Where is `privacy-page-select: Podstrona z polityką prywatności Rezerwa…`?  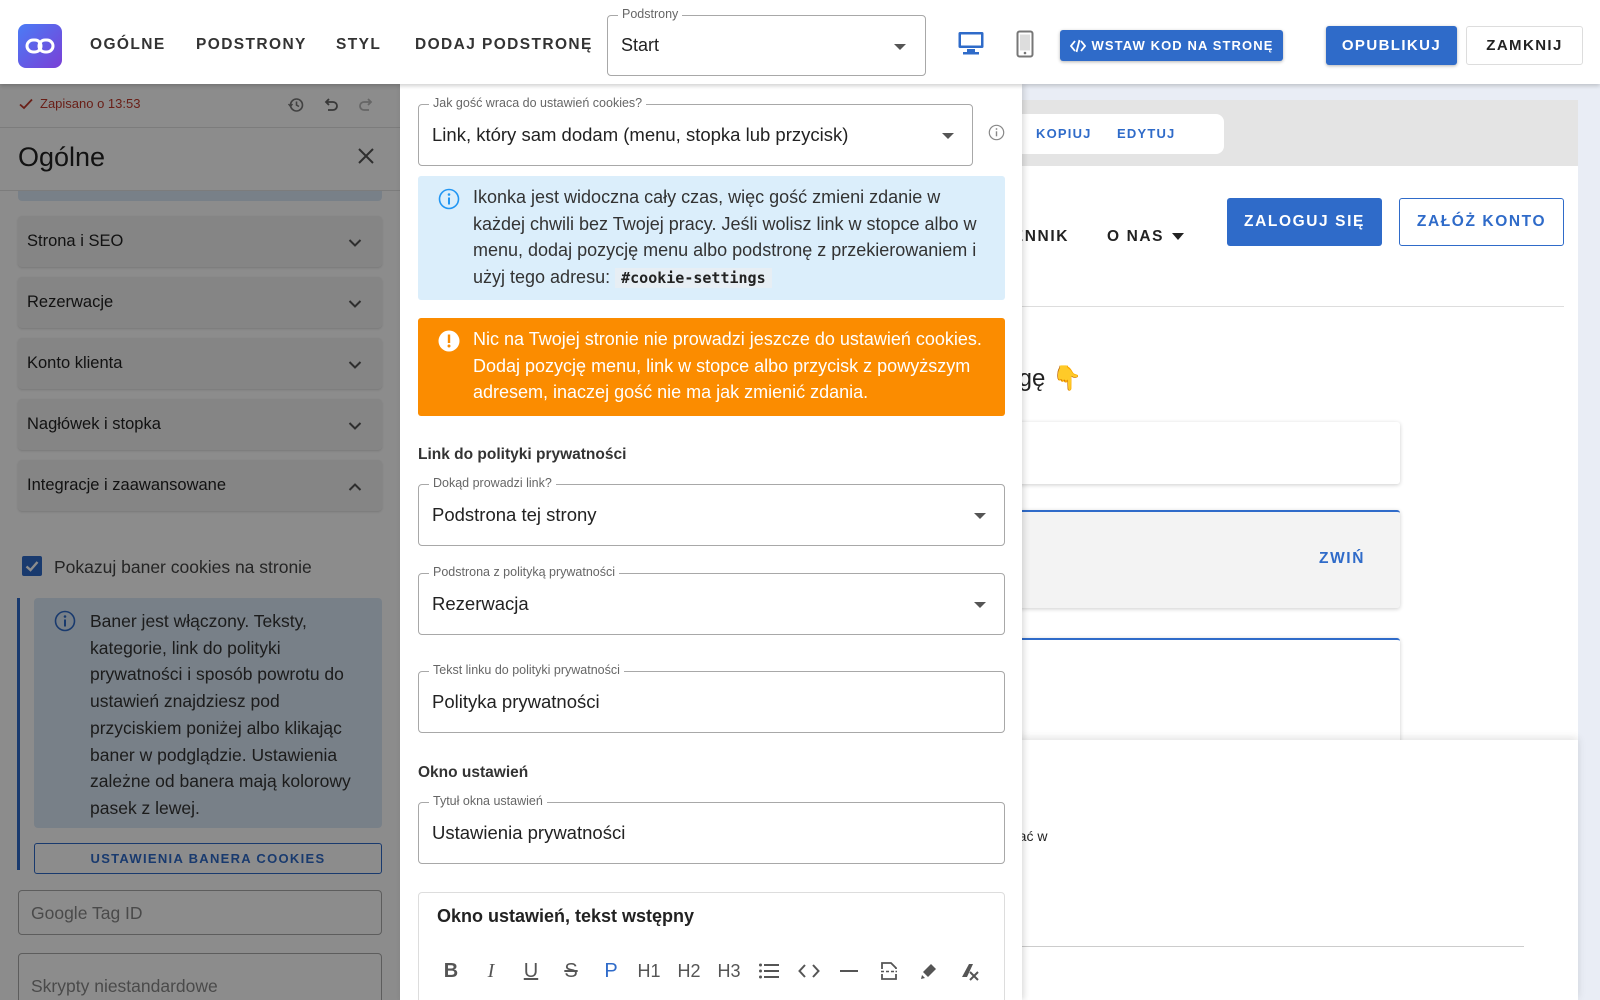
privacy-page-select: Podstrona z polityką prywatności Rezerwa… is located at coordinates (711, 600).